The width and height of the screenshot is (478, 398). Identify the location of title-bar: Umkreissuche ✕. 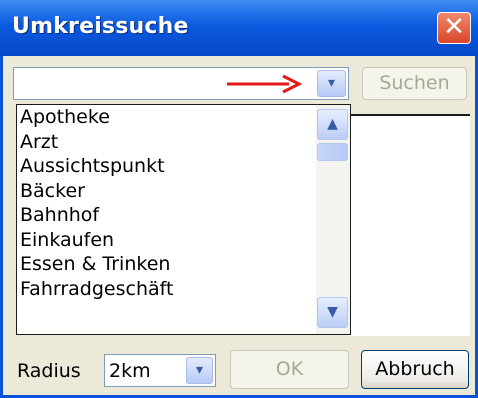
(239, 28).